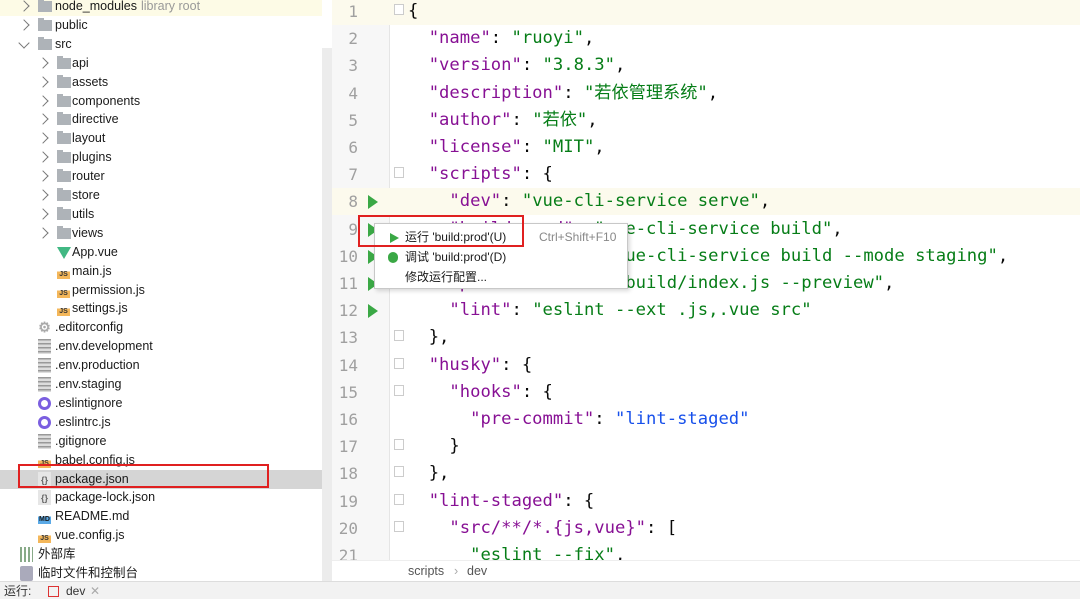 Image resolution: width=1080 pixels, height=600 pixels. I want to click on code-line: 15 "hooks": {, so click(706, 392).